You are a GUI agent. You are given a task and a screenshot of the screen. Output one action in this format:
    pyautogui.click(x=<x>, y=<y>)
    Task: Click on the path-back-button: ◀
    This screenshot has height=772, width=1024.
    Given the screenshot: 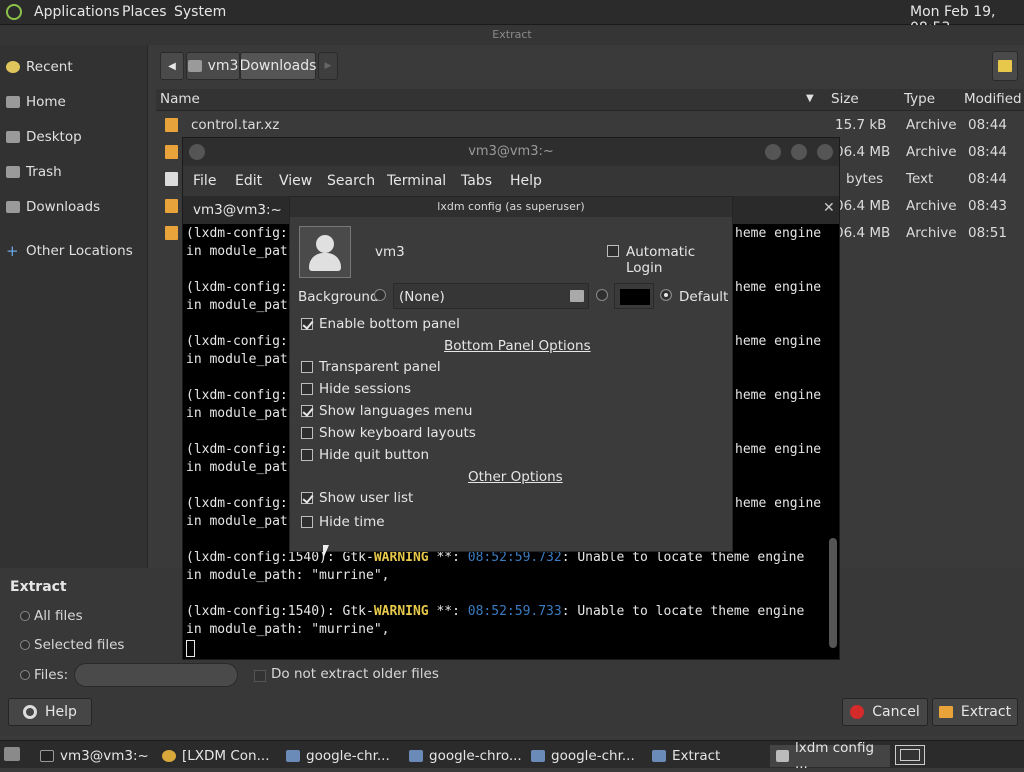 What is the action you would take?
    pyautogui.click(x=172, y=66)
    